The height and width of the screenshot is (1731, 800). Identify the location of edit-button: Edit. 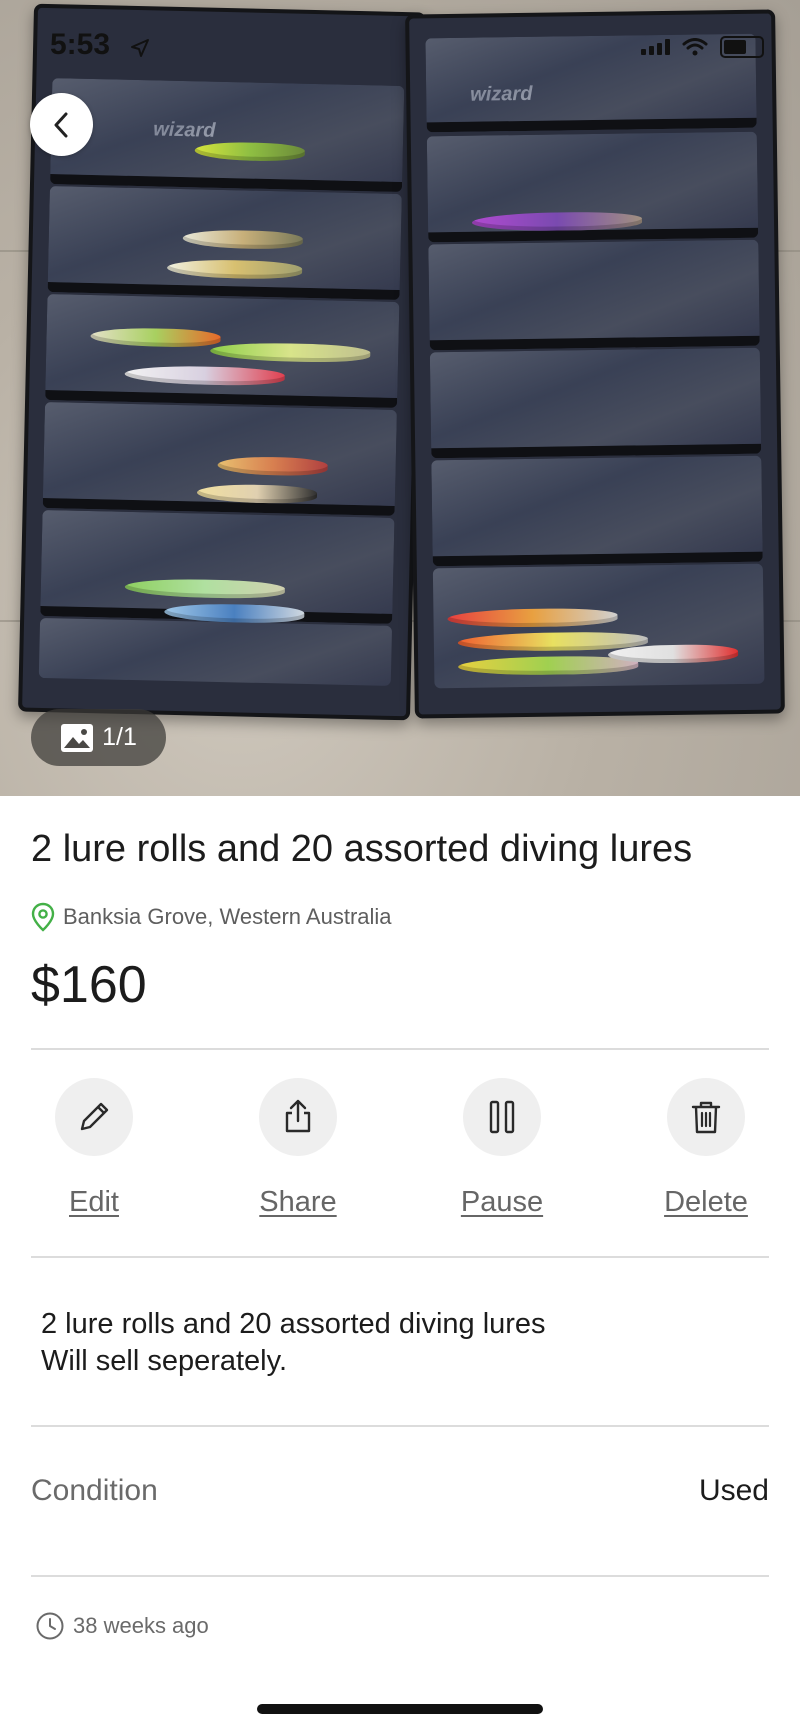
(94, 1148).